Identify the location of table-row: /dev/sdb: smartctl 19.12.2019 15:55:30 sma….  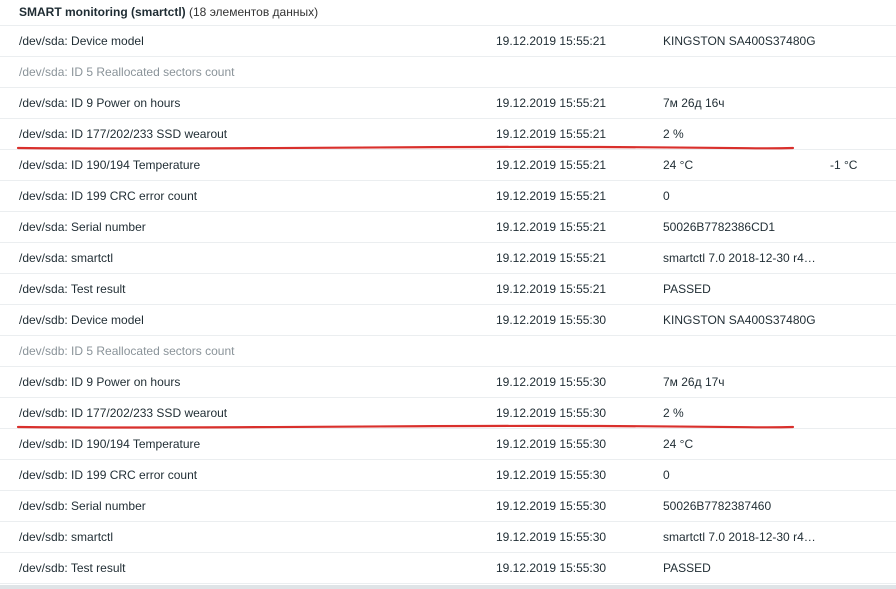
(448, 537).